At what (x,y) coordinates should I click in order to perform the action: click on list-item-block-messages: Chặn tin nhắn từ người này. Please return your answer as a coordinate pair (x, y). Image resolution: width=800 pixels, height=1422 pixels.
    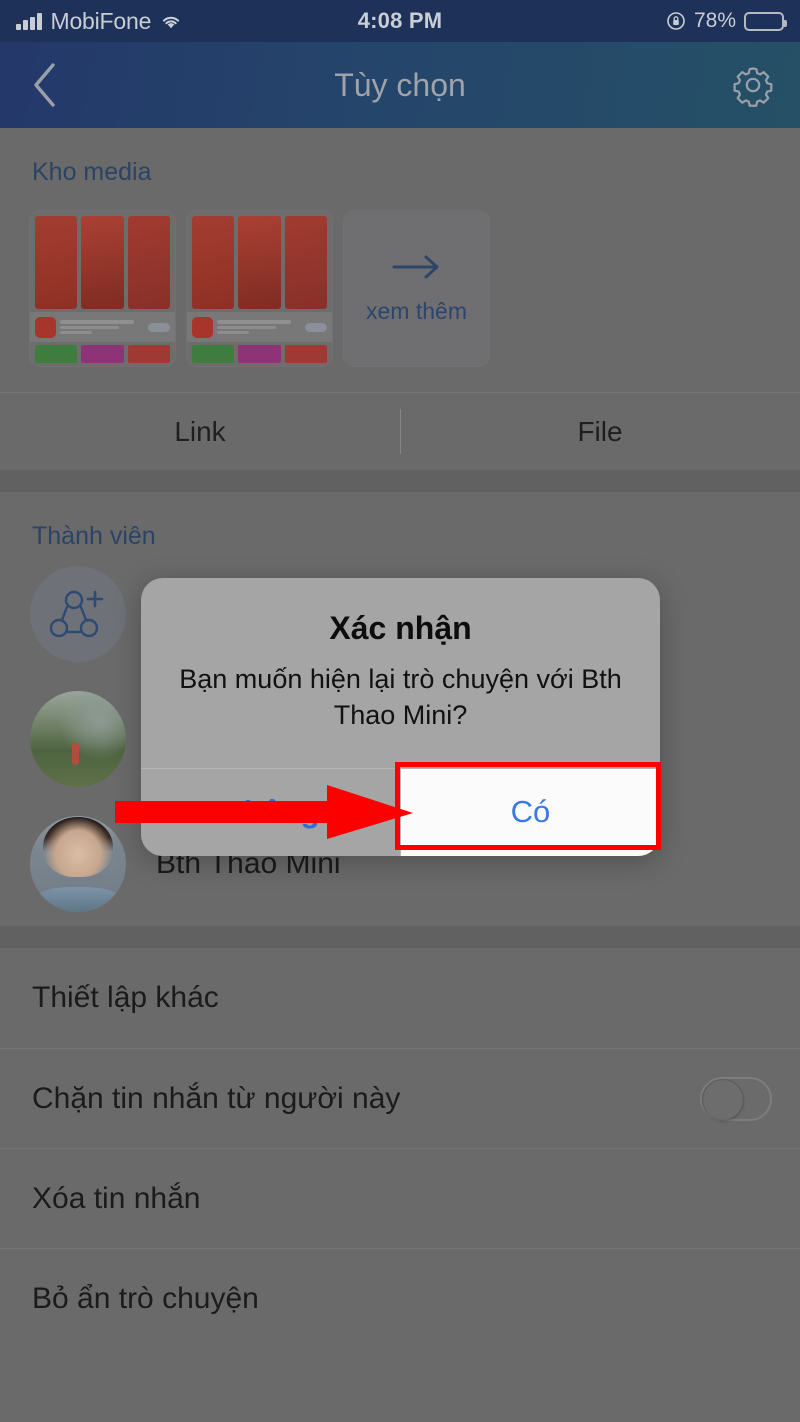
    Looking at the image, I should click on (400, 1098).